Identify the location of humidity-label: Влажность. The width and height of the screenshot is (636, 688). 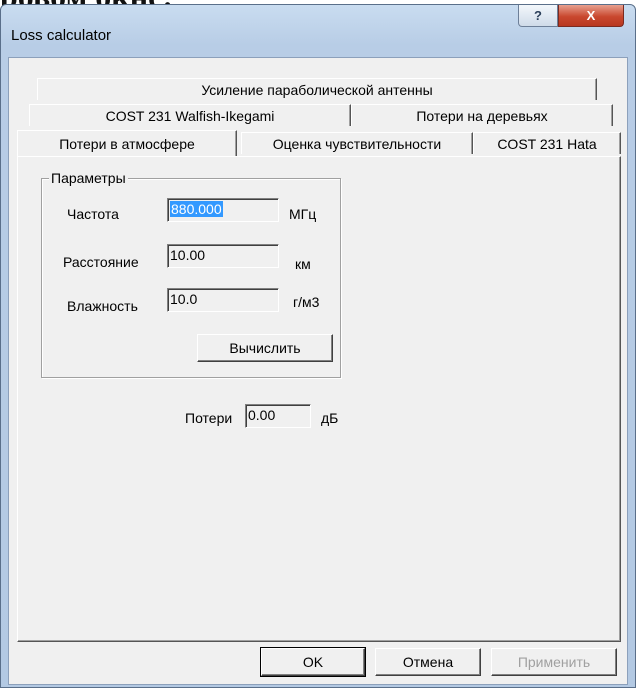
(102, 306).